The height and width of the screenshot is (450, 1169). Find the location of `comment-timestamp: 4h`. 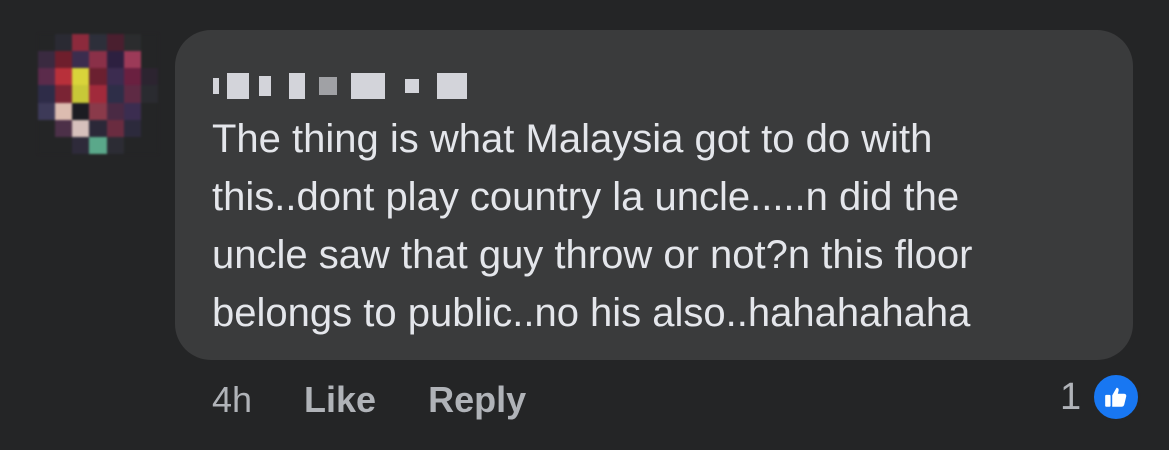

comment-timestamp: 4h is located at coordinates (232, 400).